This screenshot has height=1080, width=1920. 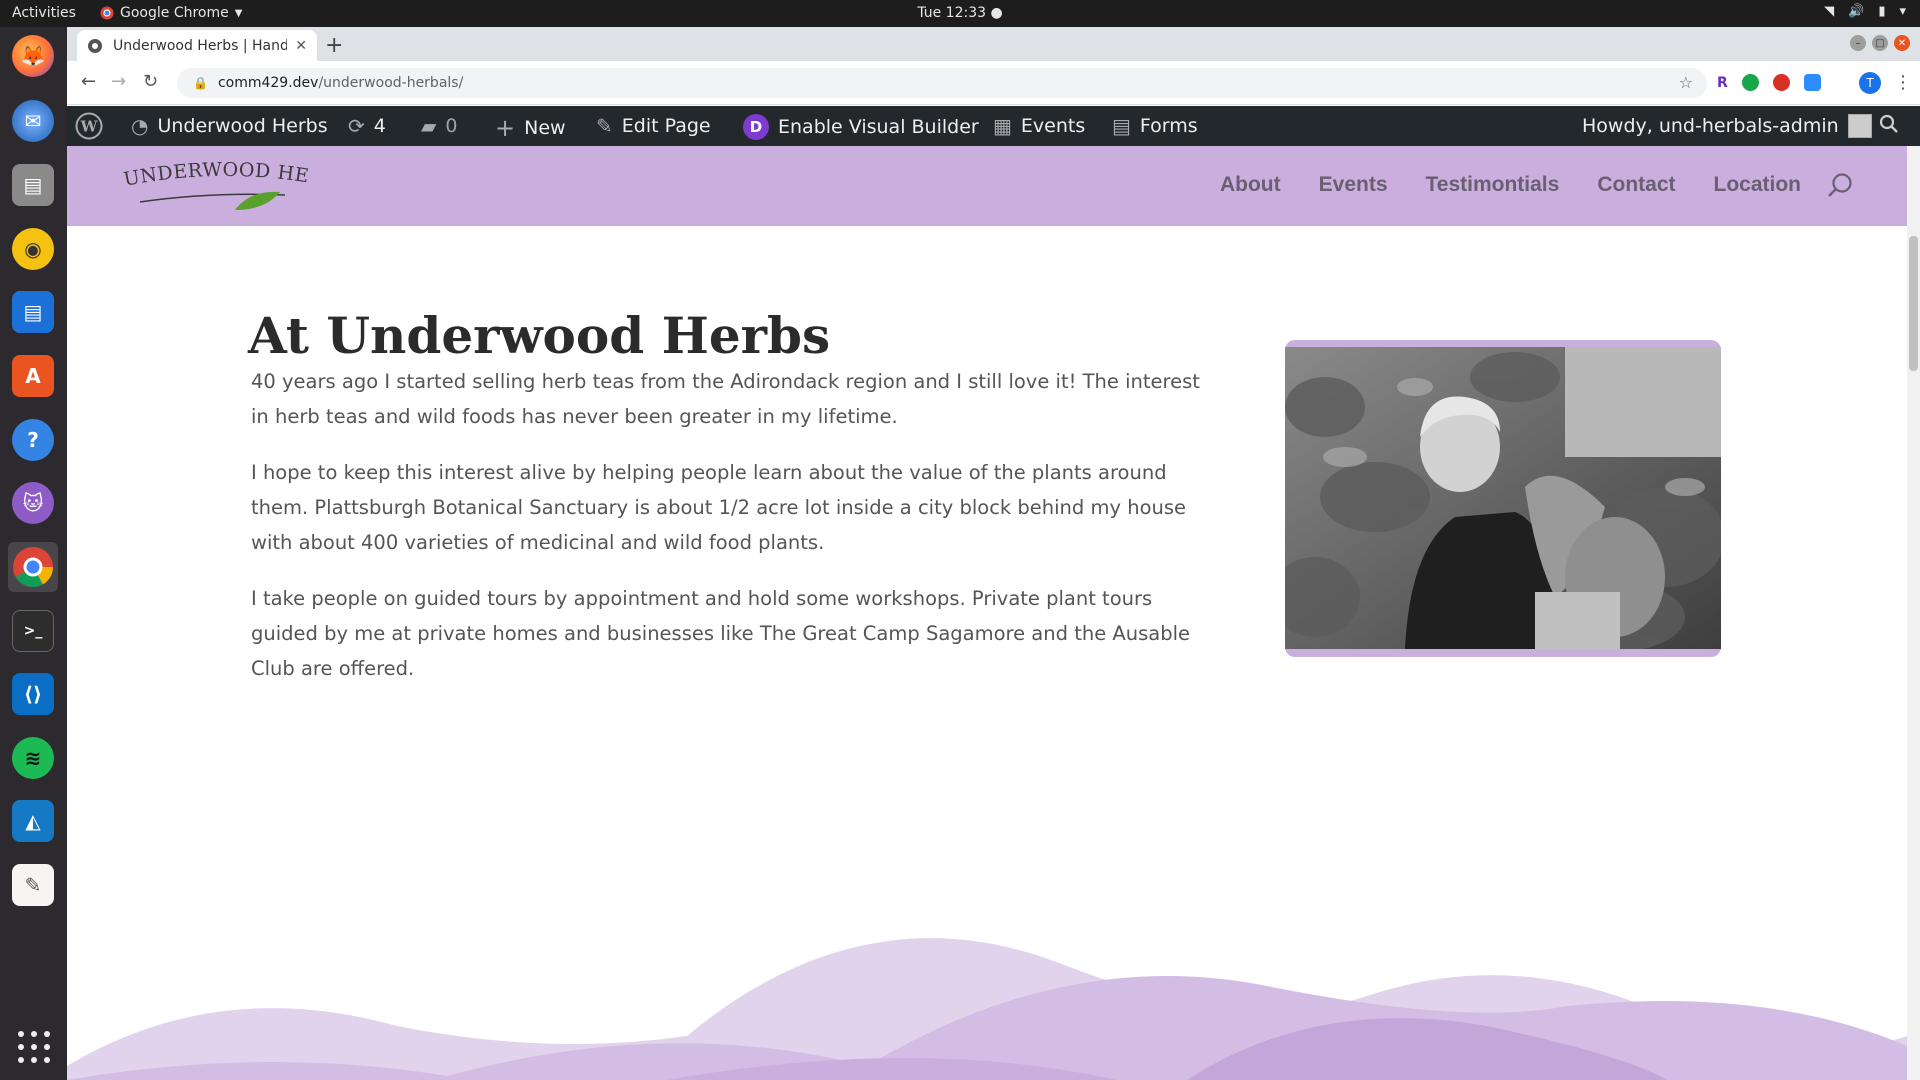 I want to click on chrome-icon, so click(x=33, y=567).